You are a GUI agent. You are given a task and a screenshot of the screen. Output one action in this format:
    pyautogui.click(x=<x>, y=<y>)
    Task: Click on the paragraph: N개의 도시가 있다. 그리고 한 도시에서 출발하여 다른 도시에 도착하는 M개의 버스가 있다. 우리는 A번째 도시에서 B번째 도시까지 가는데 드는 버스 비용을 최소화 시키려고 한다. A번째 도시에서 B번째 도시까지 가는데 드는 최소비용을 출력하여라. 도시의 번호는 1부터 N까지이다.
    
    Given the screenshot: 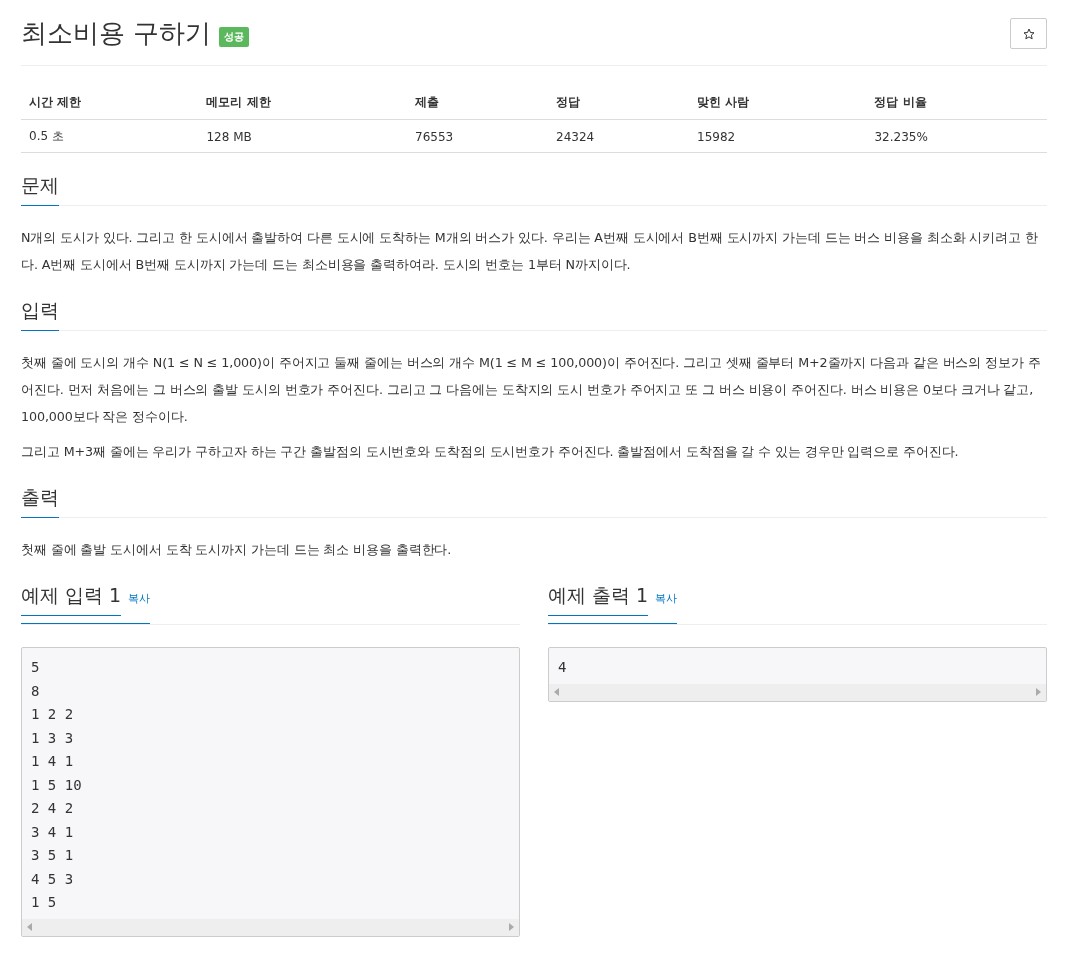 What is the action you would take?
    pyautogui.click(x=530, y=251)
    